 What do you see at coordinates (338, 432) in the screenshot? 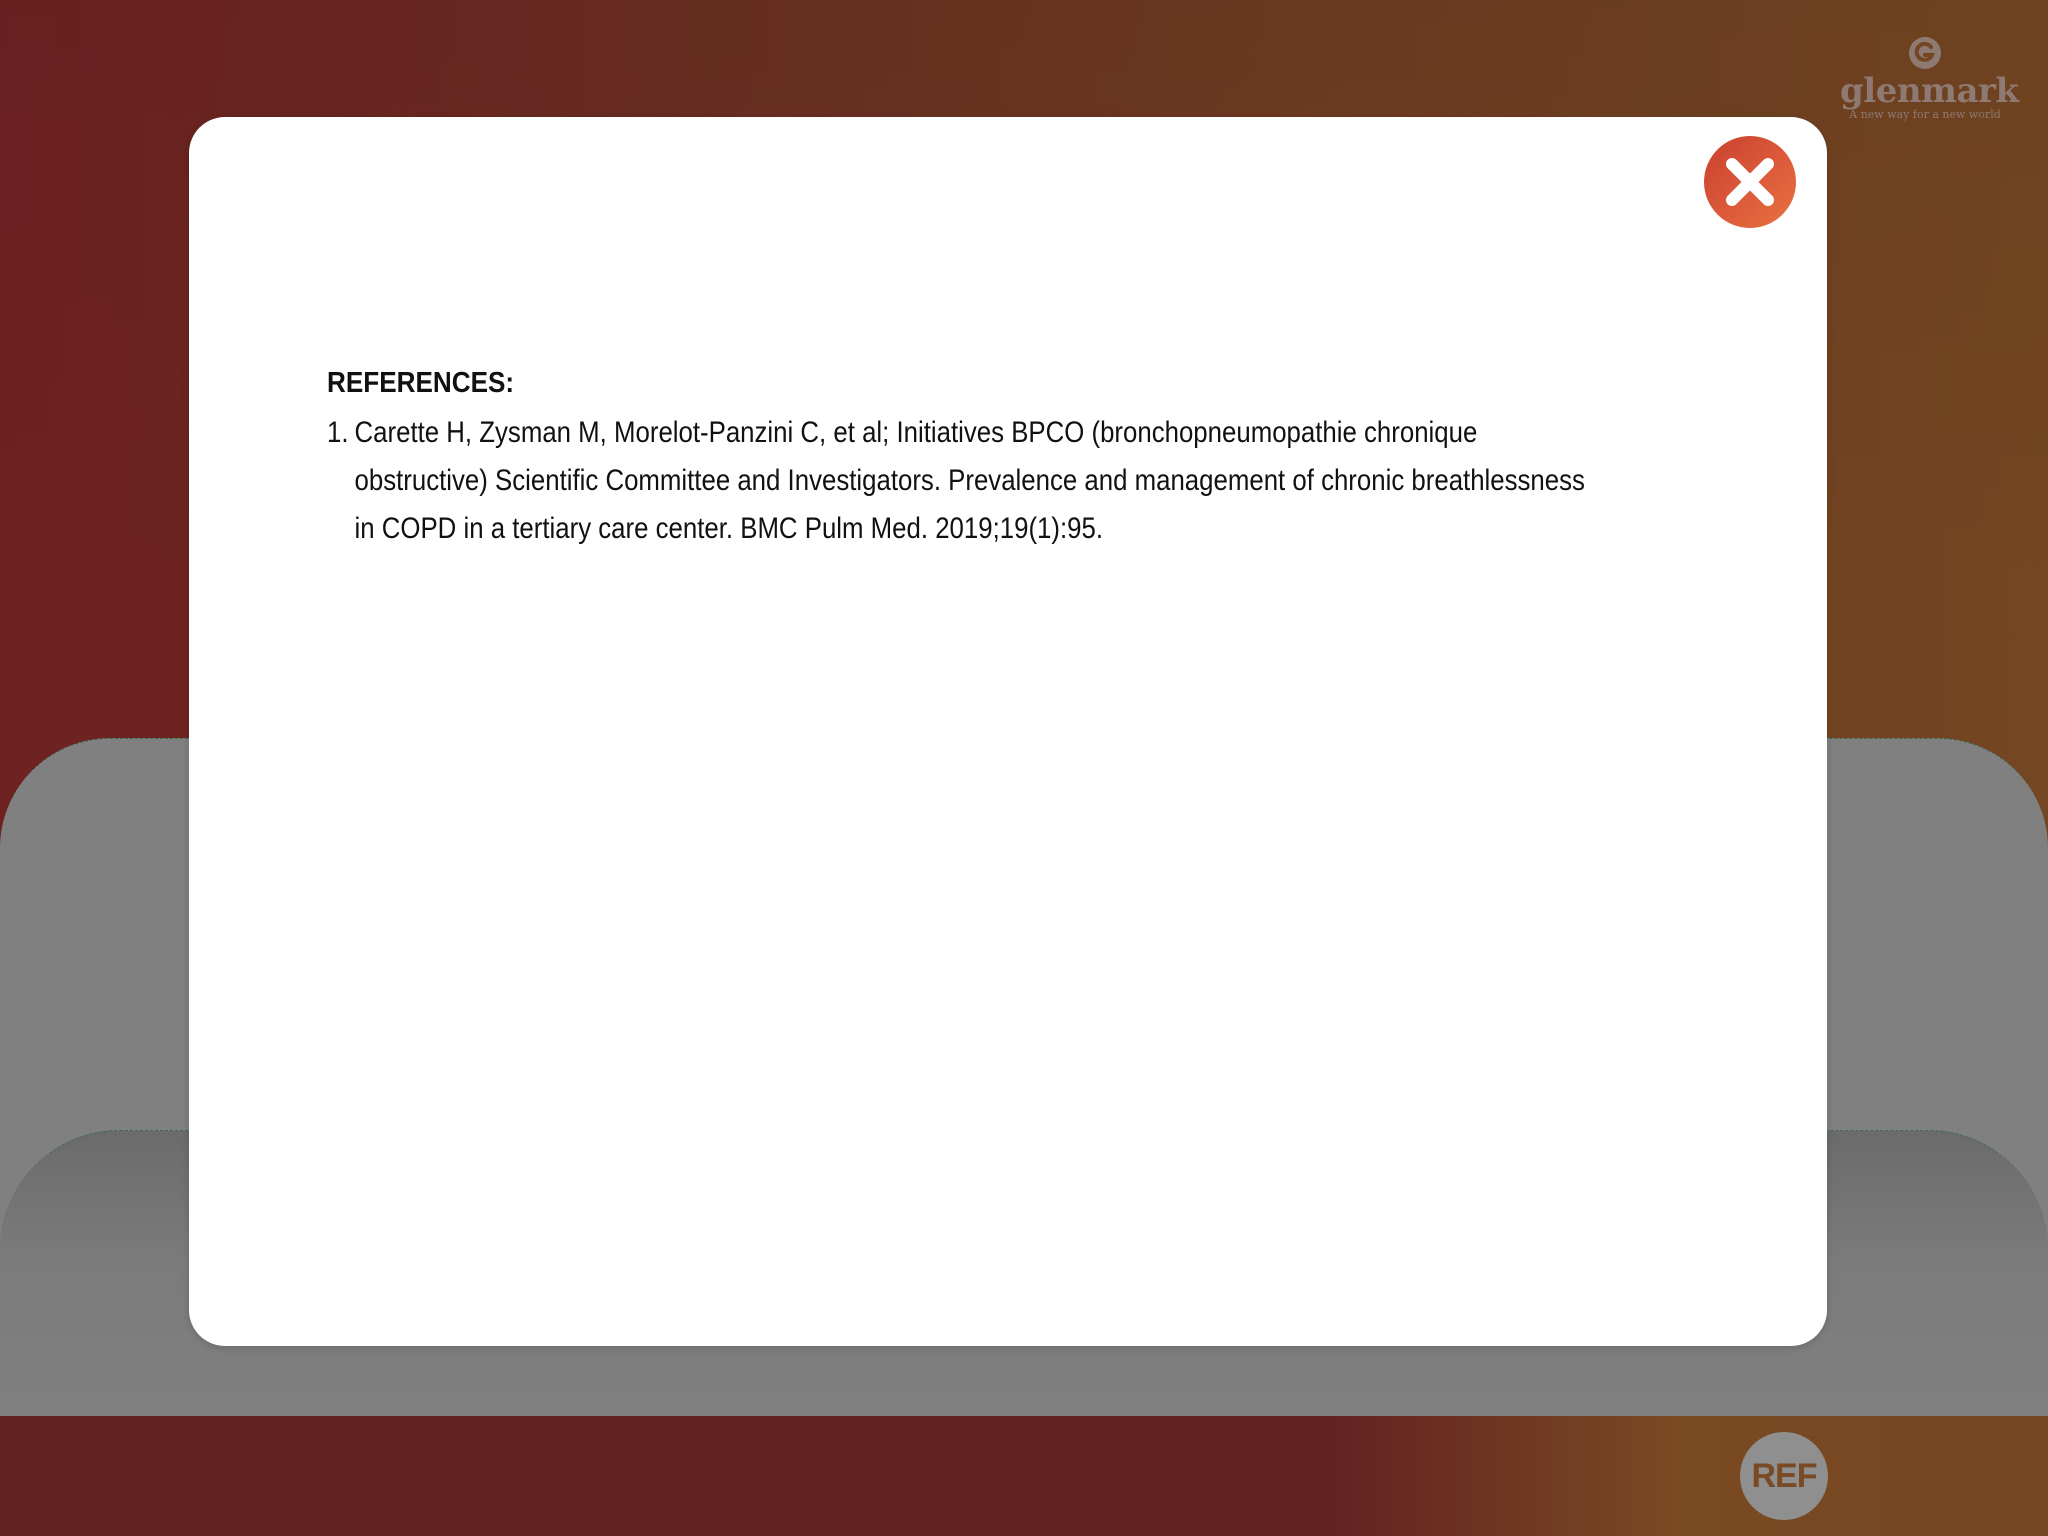
I see `reference-number: 1.` at bounding box center [338, 432].